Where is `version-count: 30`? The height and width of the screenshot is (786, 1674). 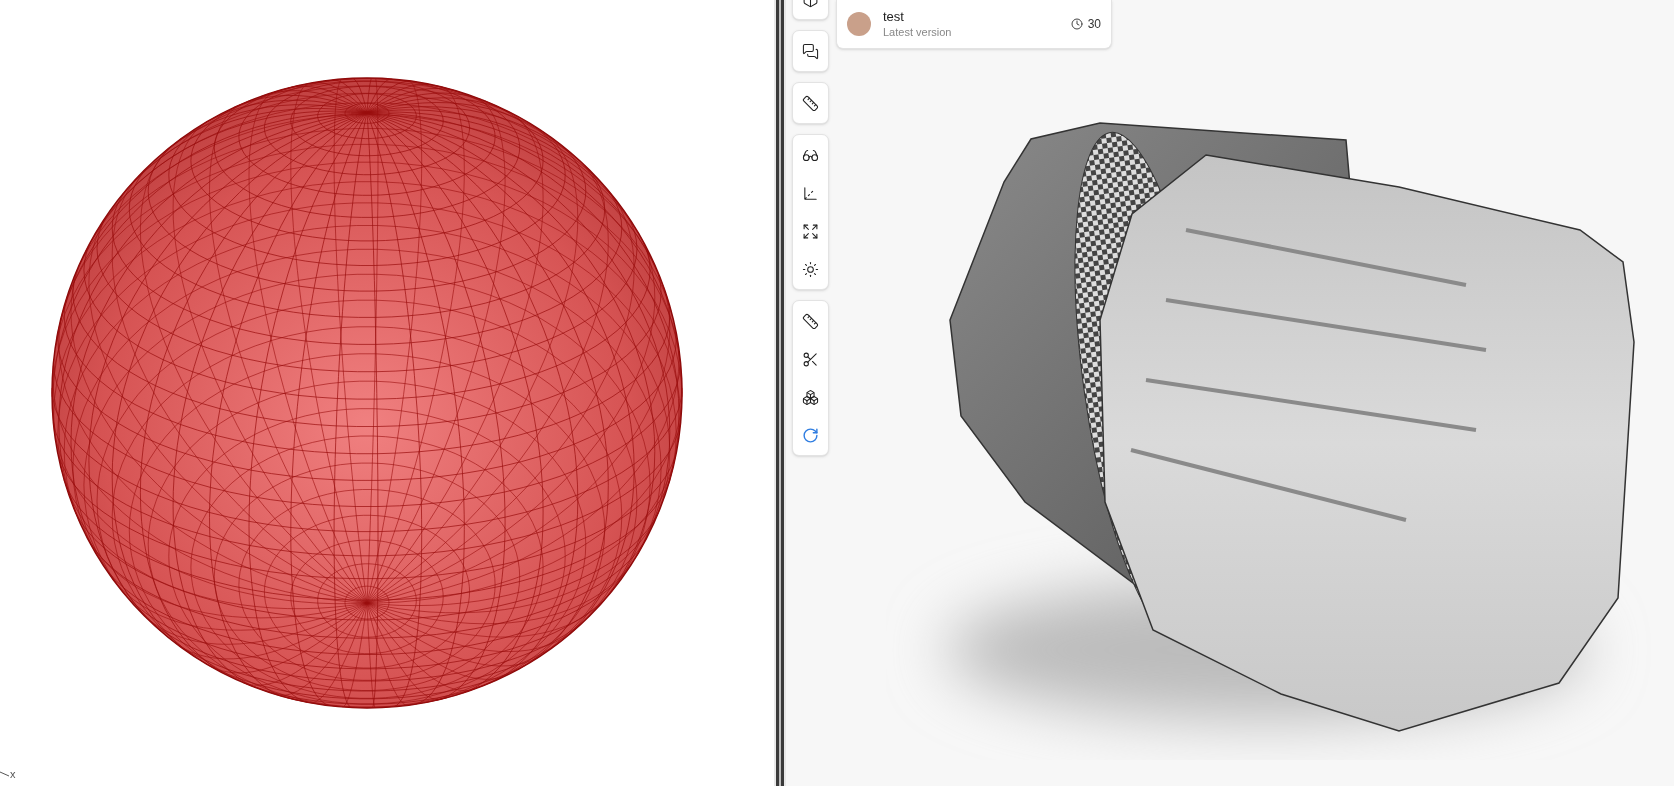 version-count: 30 is located at coordinates (1094, 24).